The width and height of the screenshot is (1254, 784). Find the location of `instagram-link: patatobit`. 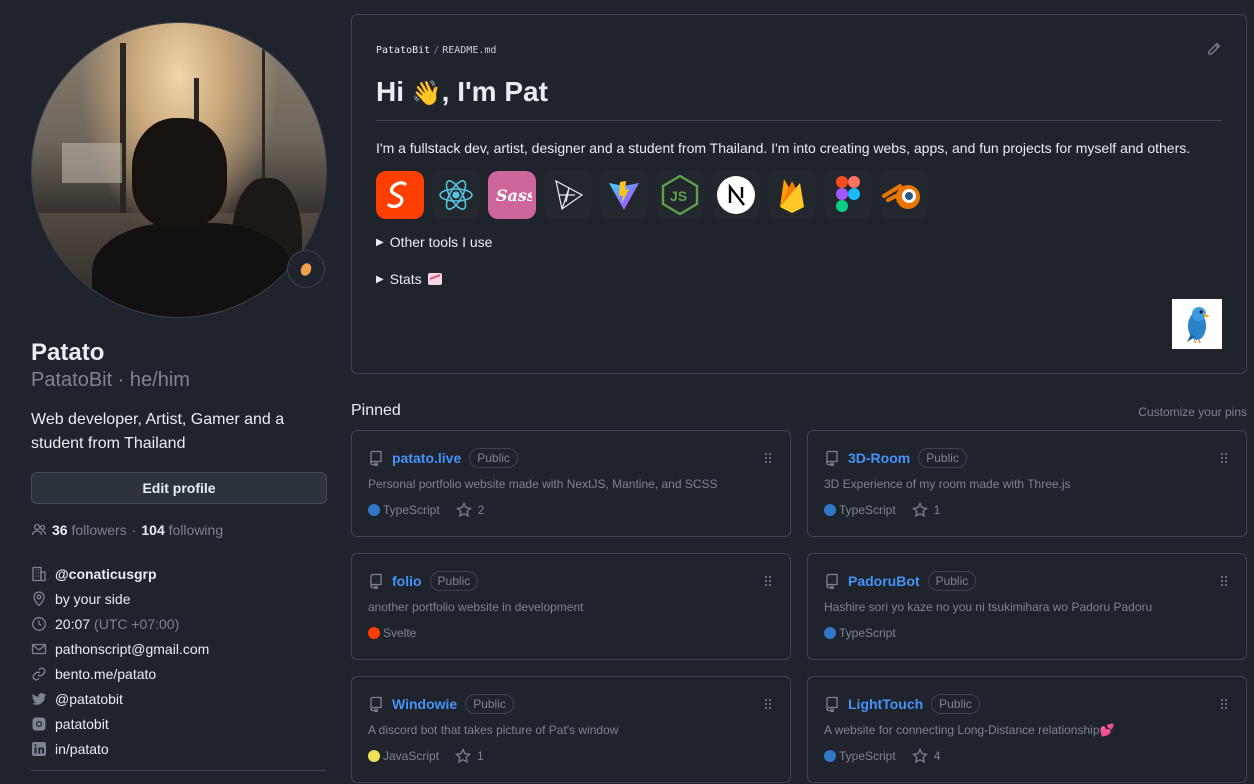

instagram-link: patatobit is located at coordinates (82, 724).